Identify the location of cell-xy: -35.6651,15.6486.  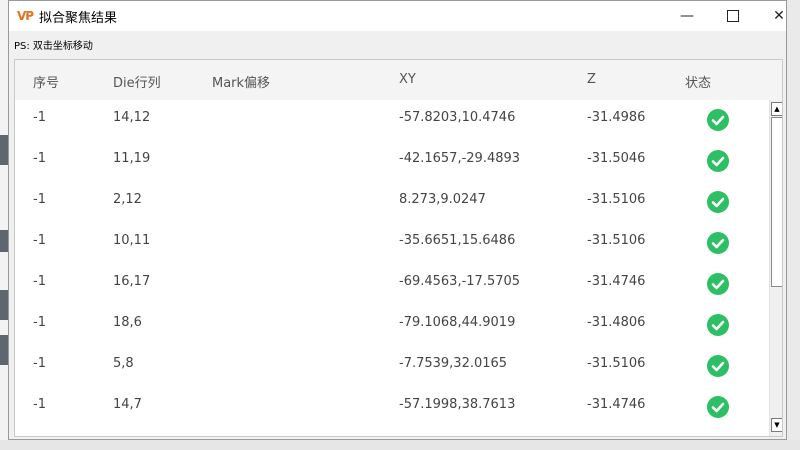
(457, 240).